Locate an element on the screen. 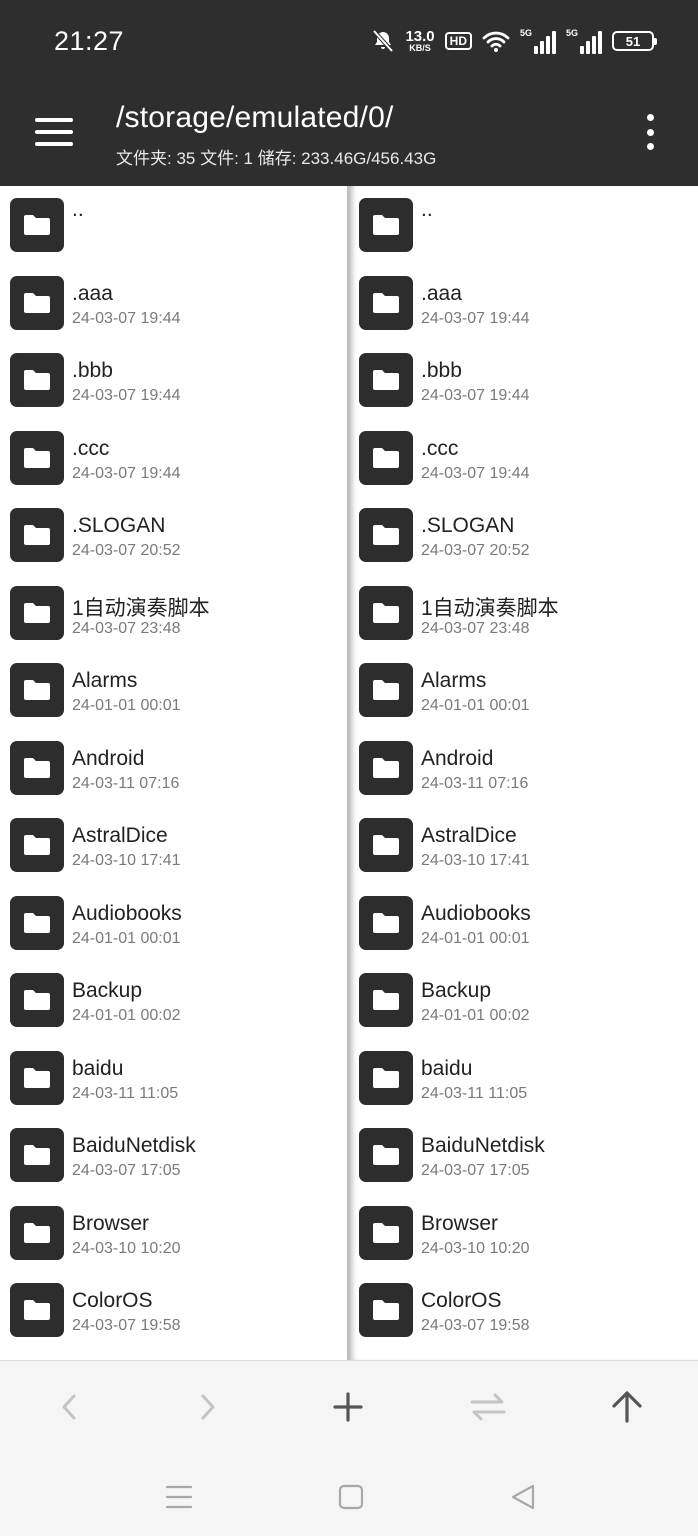 Image resolution: width=698 pixels, height=1536 pixels. more-vertical-icon is located at coordinates (650, 132).